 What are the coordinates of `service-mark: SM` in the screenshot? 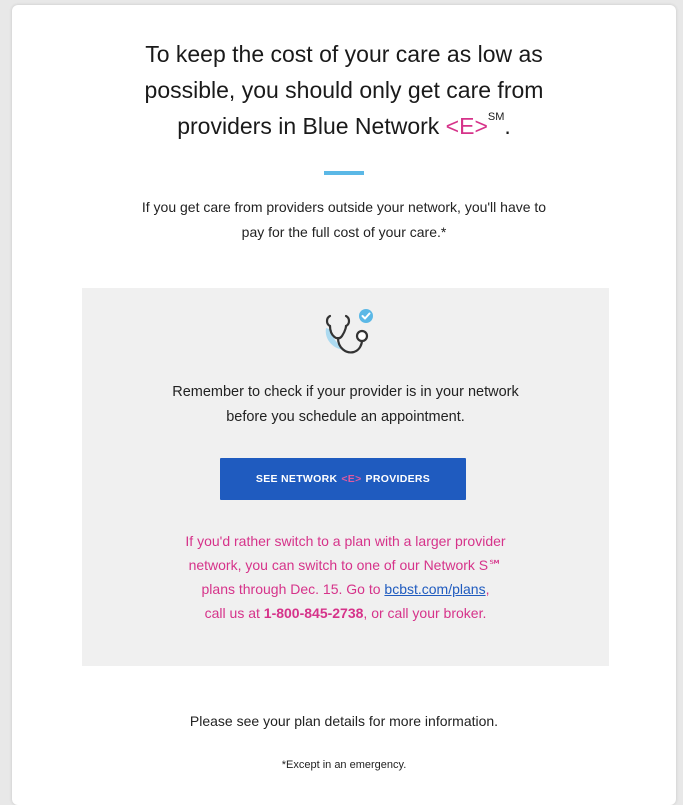 It's located at (496, 117).